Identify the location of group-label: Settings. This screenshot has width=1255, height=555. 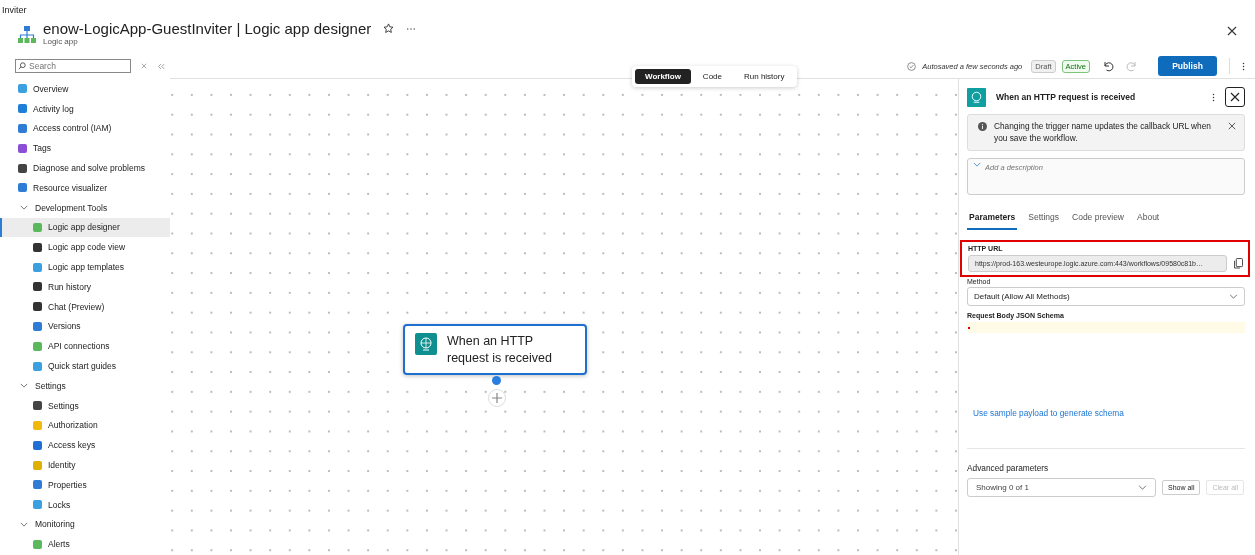
(50, 385).